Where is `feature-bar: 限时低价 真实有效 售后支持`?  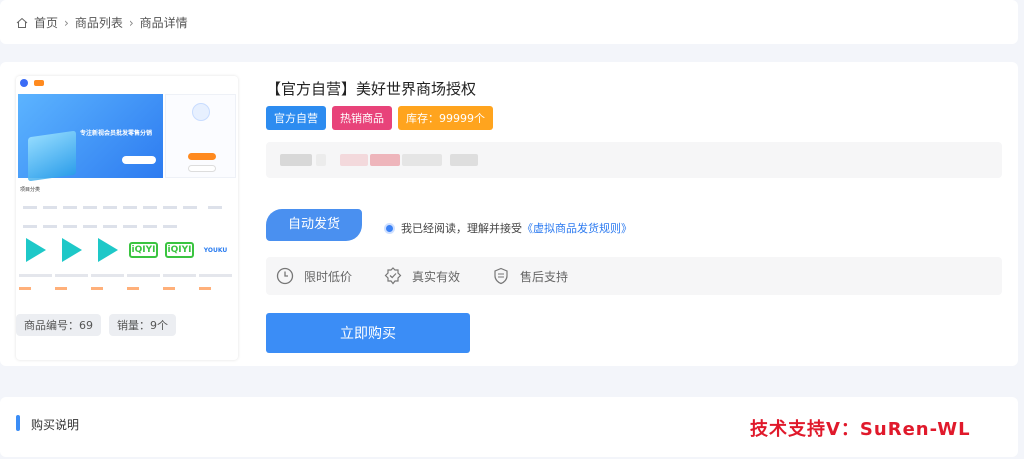 feature-bar: 限时低价 真实有效 售后支持 is located at coordinates (634, 276).